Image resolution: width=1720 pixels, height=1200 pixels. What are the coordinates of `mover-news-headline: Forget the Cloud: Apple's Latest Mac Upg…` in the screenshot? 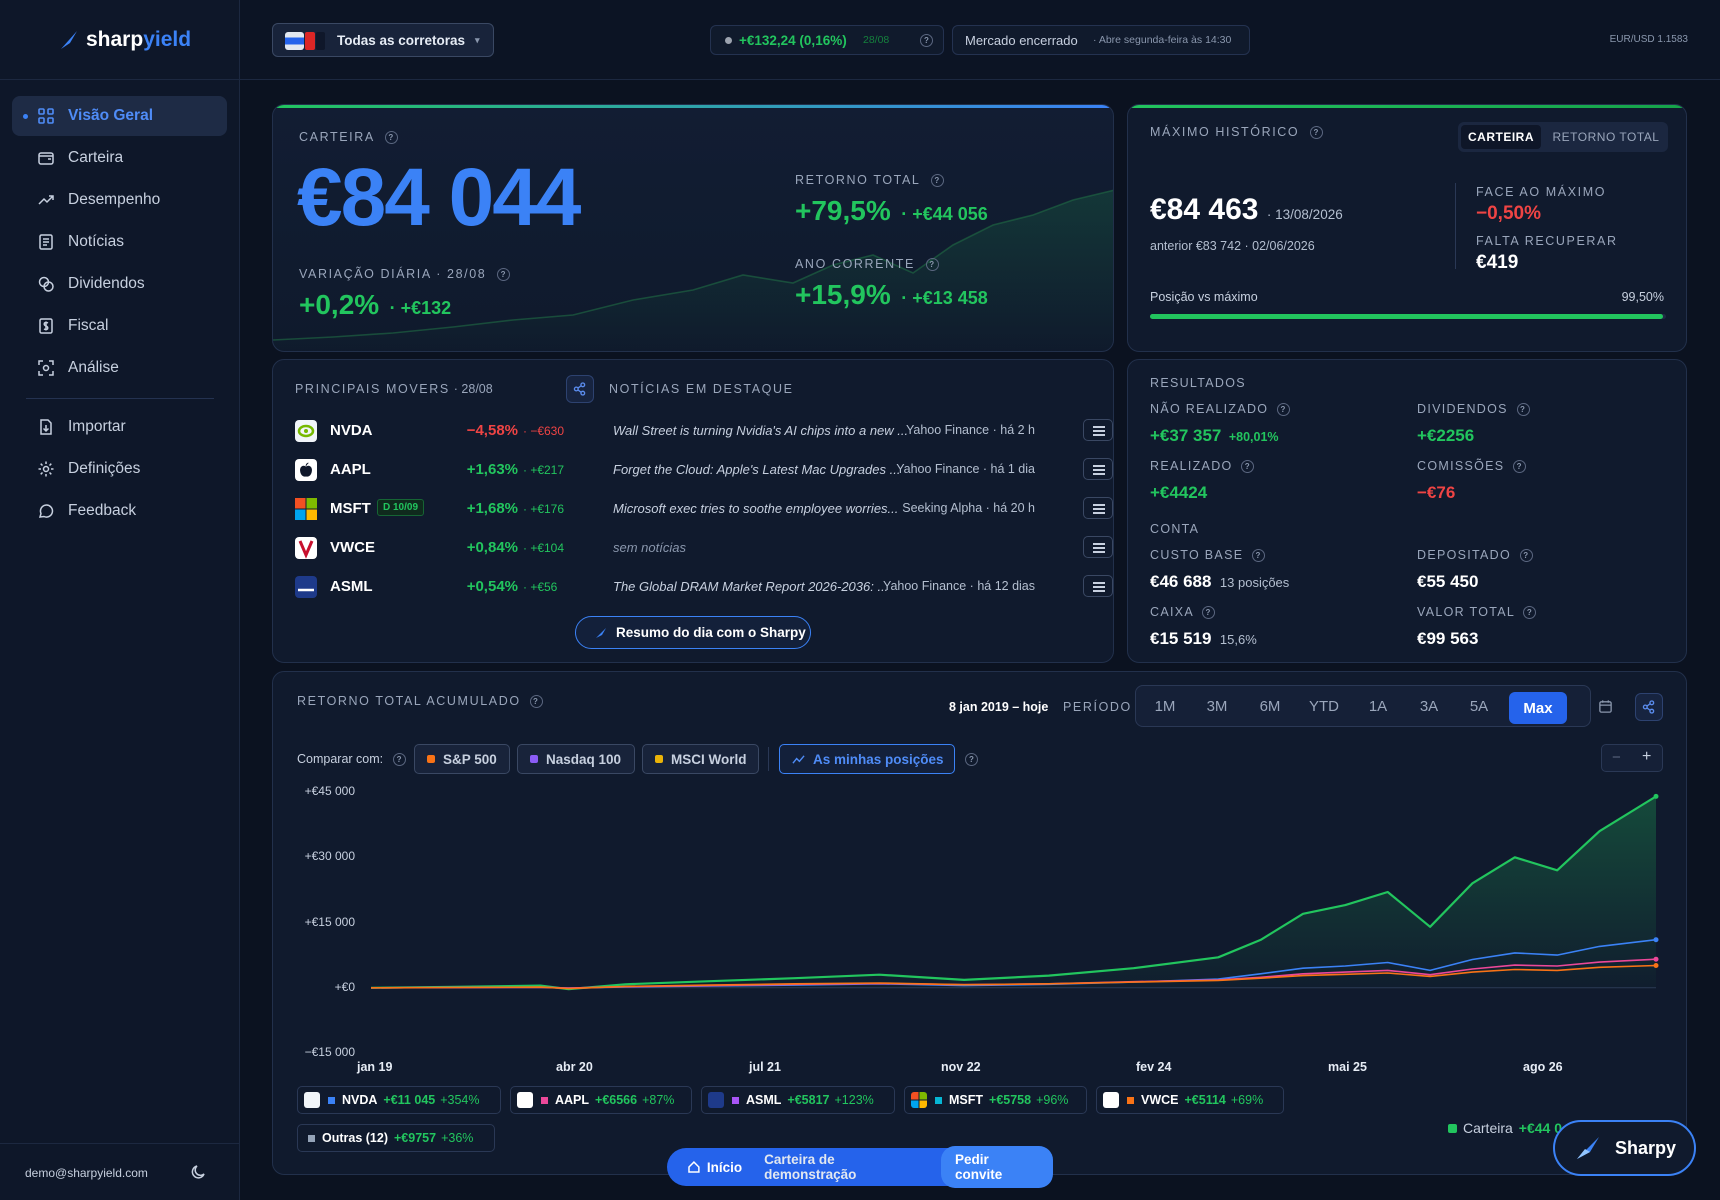 It's located at (769, 469).